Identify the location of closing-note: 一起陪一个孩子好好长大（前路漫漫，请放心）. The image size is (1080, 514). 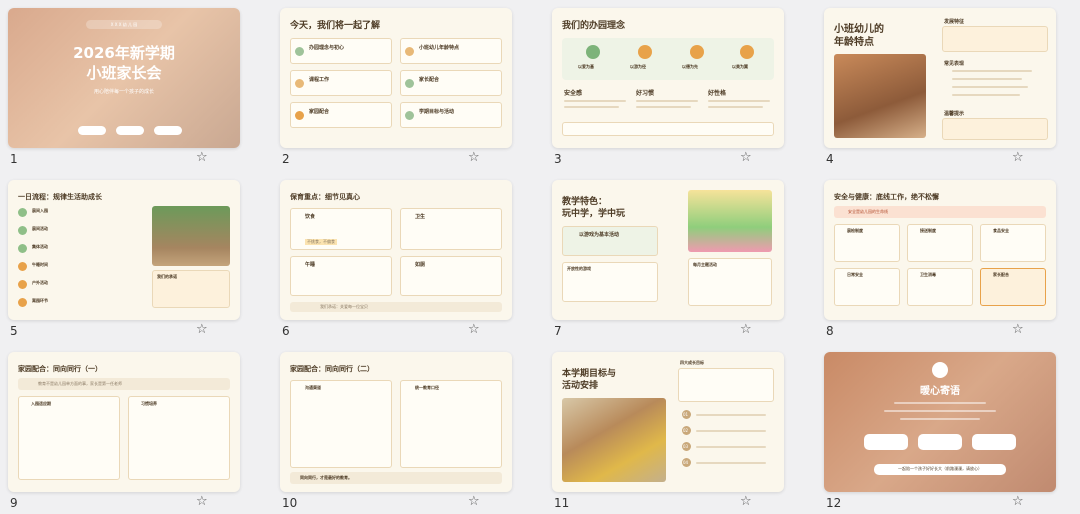
(940, 469).